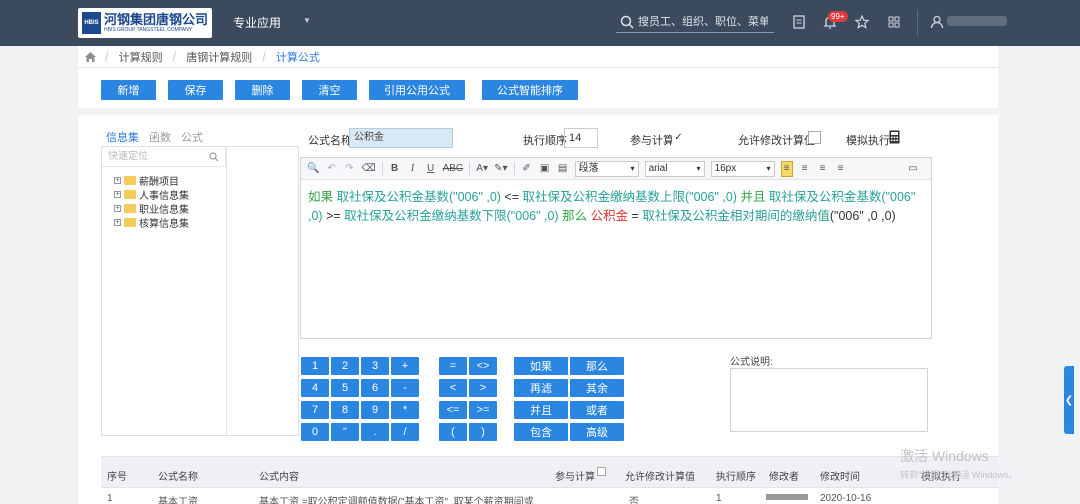 The height and width of the screenshot is (504, 1080). I want to click on align-right-icon: ≡, so click(823, 169).